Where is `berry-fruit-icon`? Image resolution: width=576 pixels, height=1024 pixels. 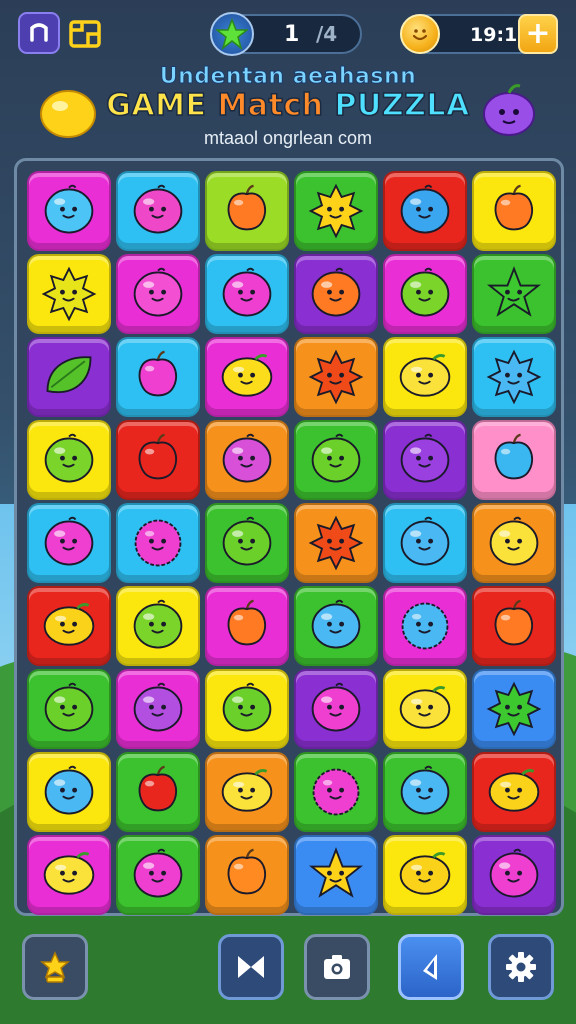
berry-fruit-icon is located at coordinates (158, 543).